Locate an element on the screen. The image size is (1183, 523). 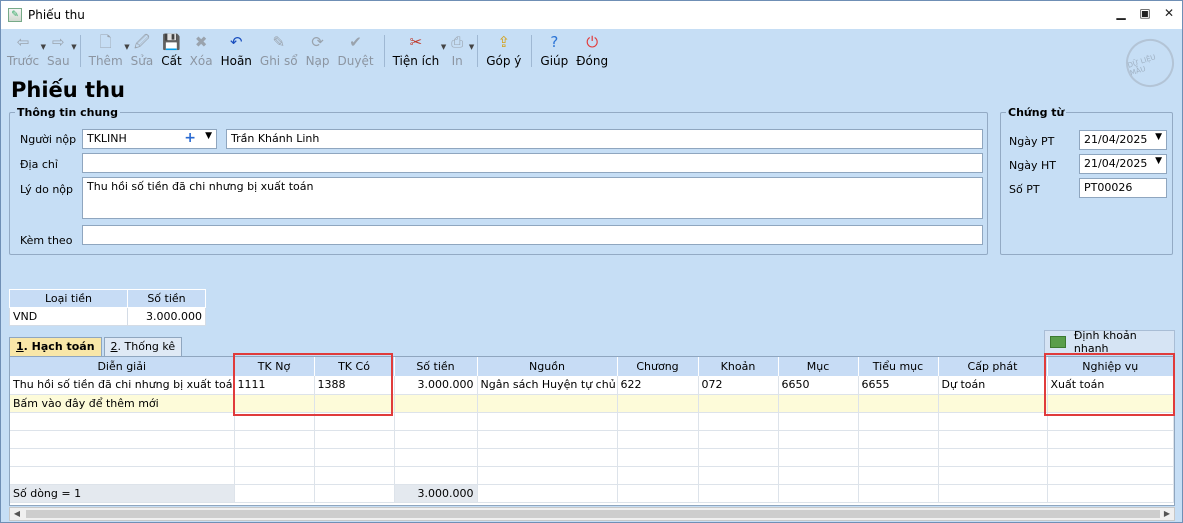
horizontal-scrollbar: ◀ ▶ is located at coordinates (592, 514).